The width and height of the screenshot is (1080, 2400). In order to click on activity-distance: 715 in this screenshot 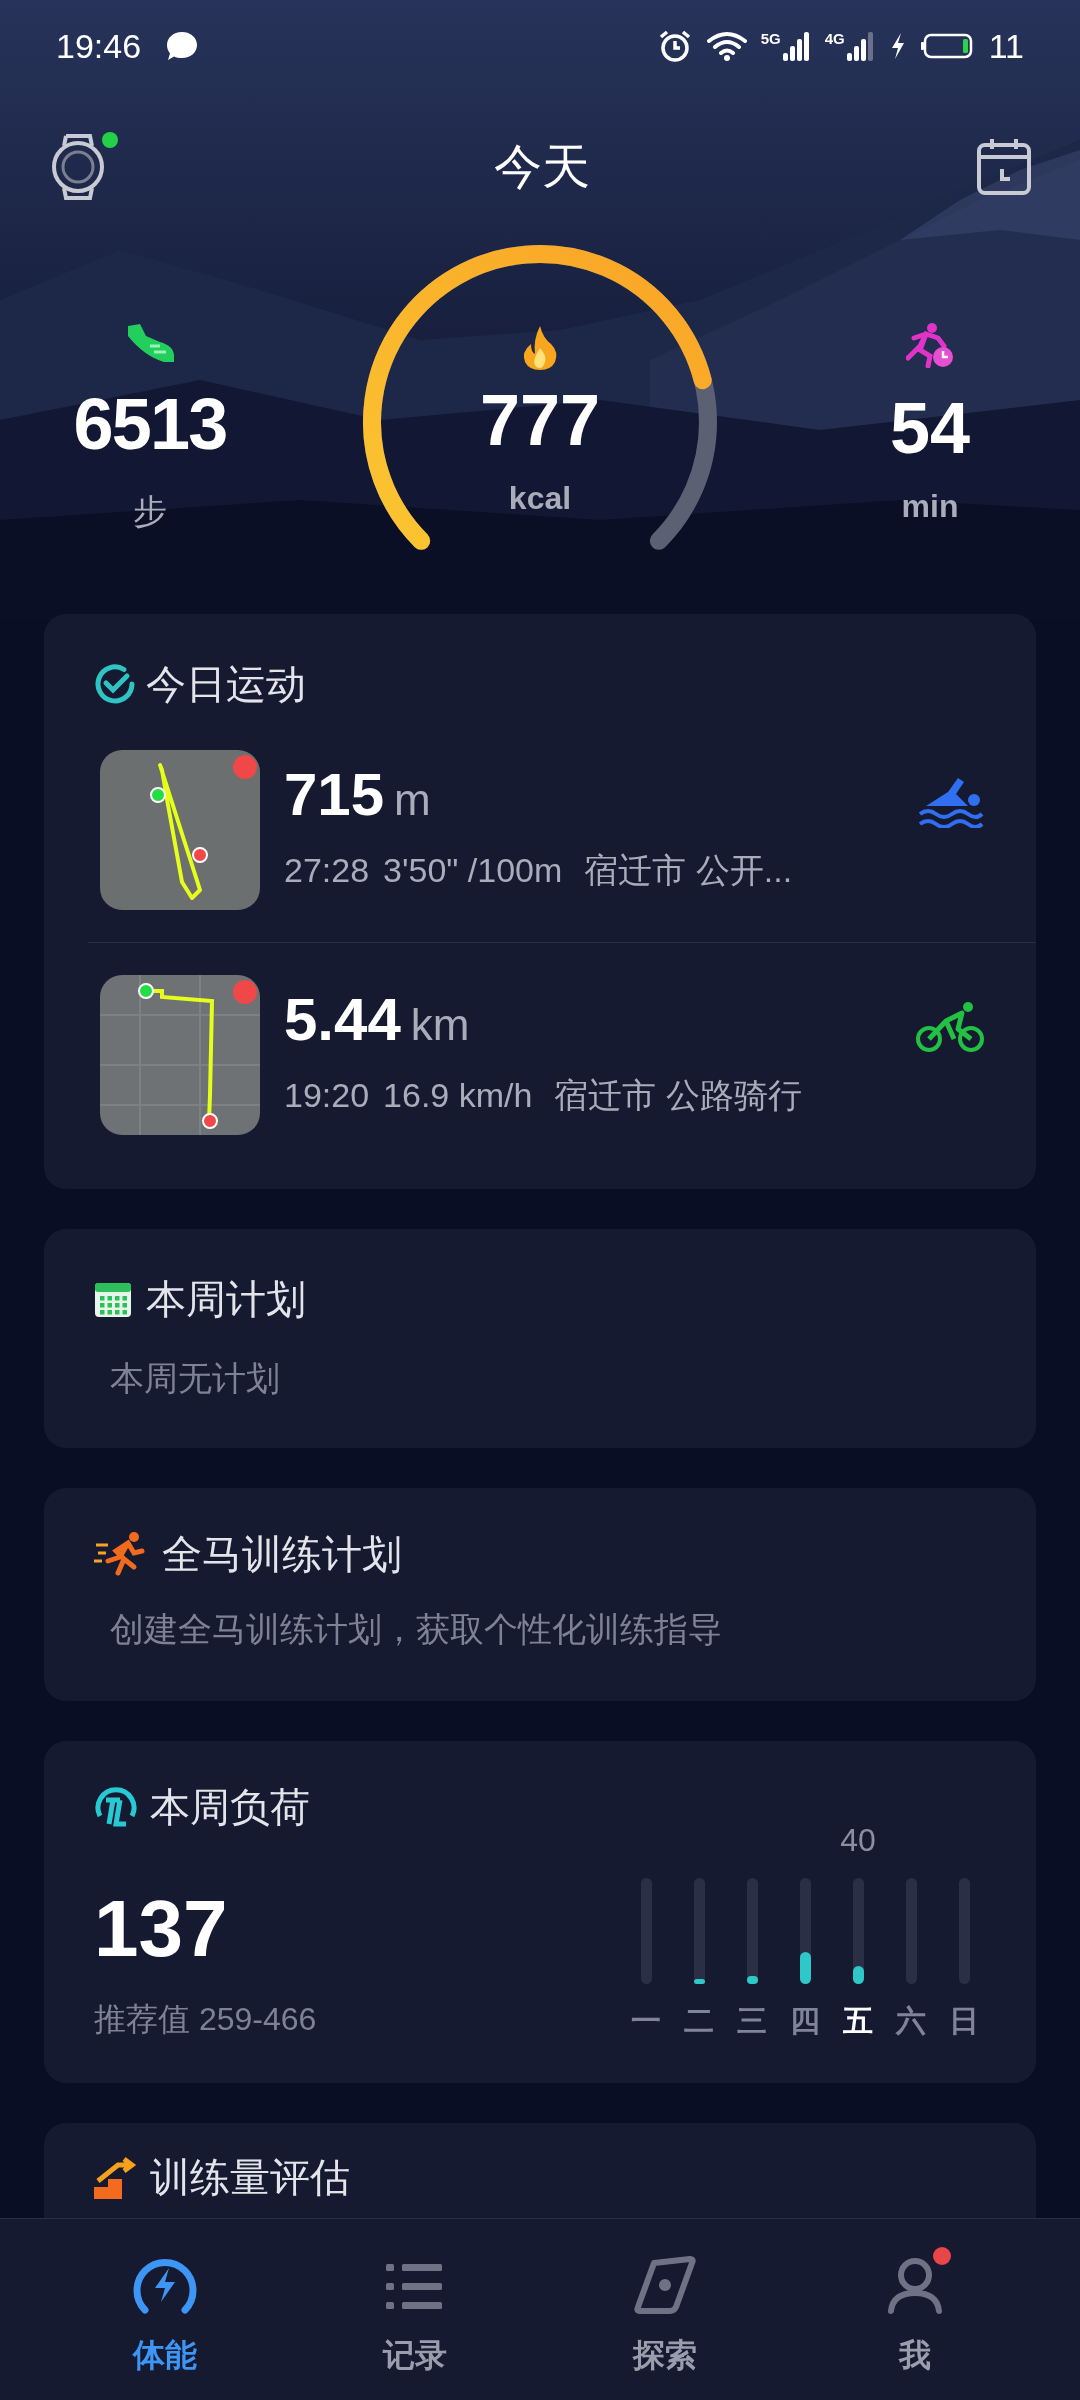, I will do `click(334, 794)`.